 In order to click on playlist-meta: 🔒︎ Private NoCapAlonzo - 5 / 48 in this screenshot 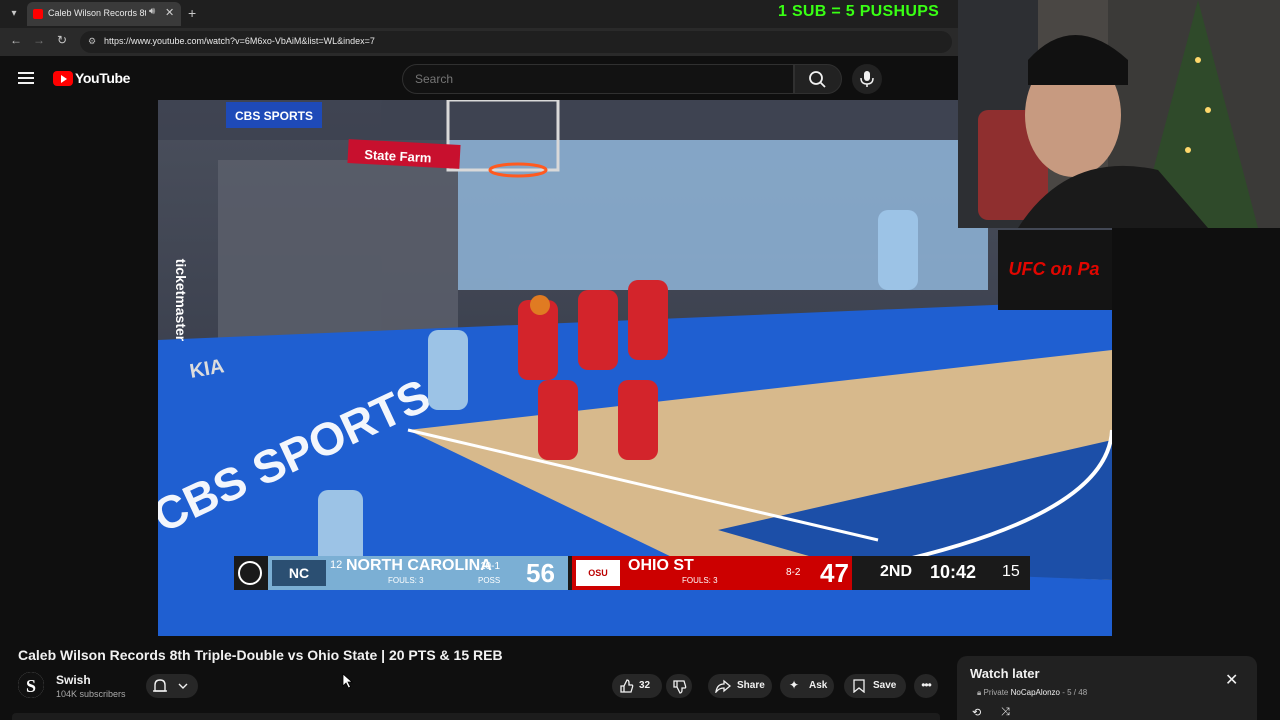, I will do `click(1032, 692)`.